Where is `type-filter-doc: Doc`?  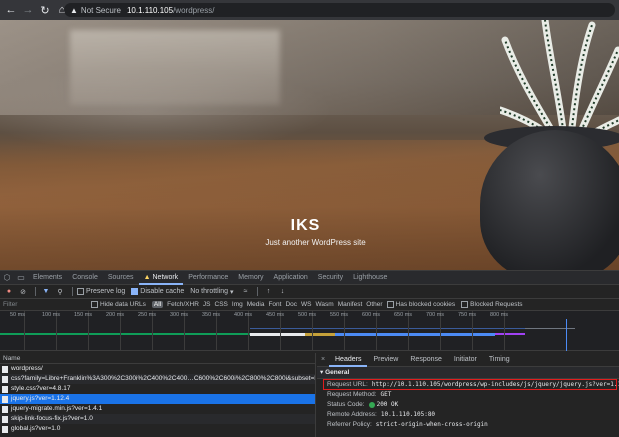
type-filter-doc: Doc is located at coordinates (291, 304).